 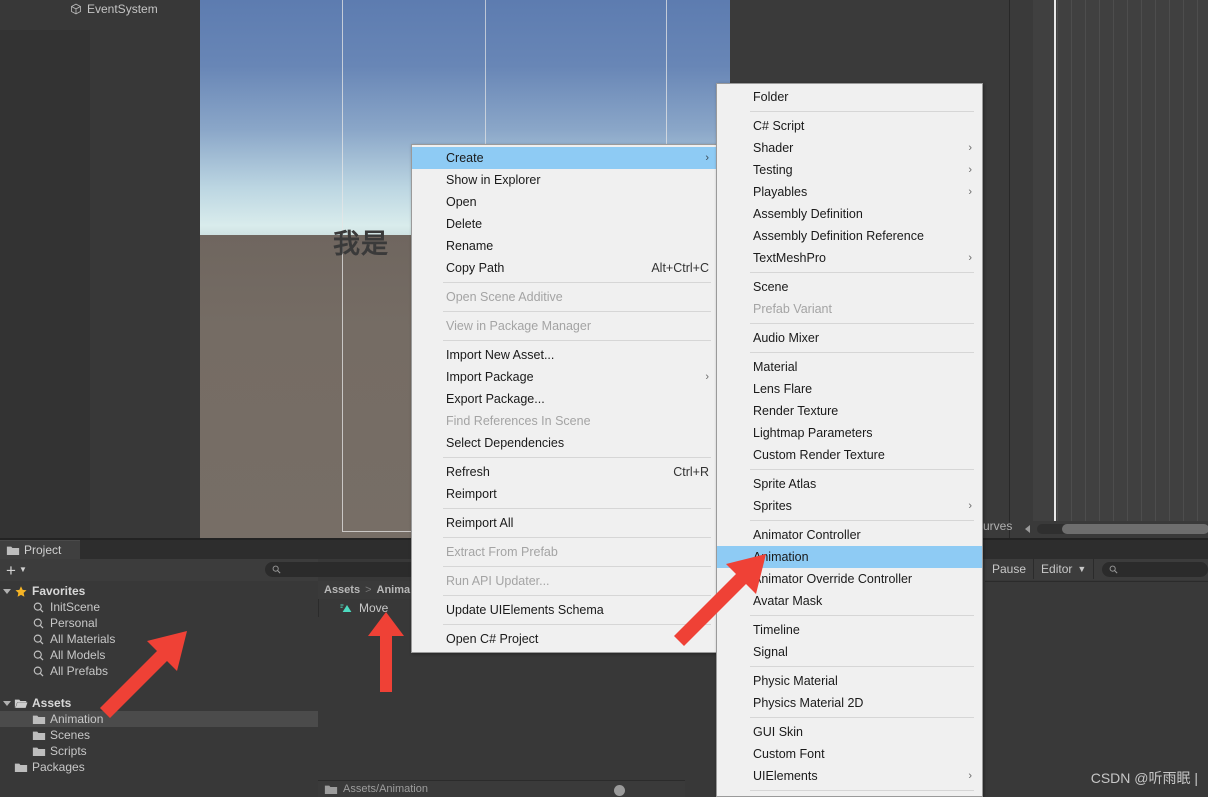 What do you see at coordinates (331, 789) in the screenshot?
I see `folder-icon` at bounding box center [331, 789].